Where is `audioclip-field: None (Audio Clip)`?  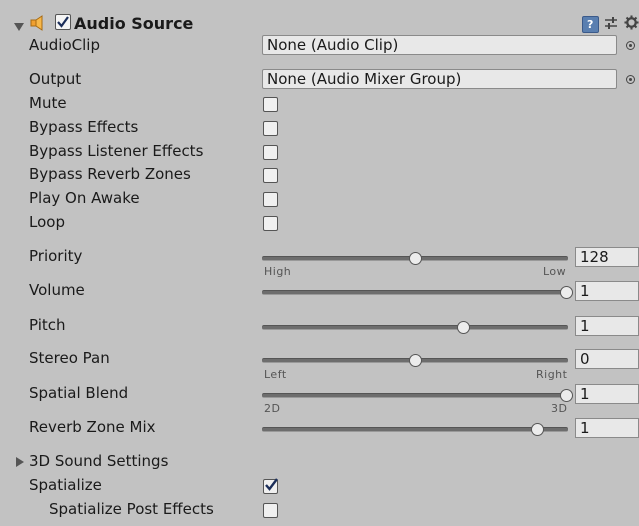
audioclip-field: None (Audio Clip) is located at coordinates (439, 45).